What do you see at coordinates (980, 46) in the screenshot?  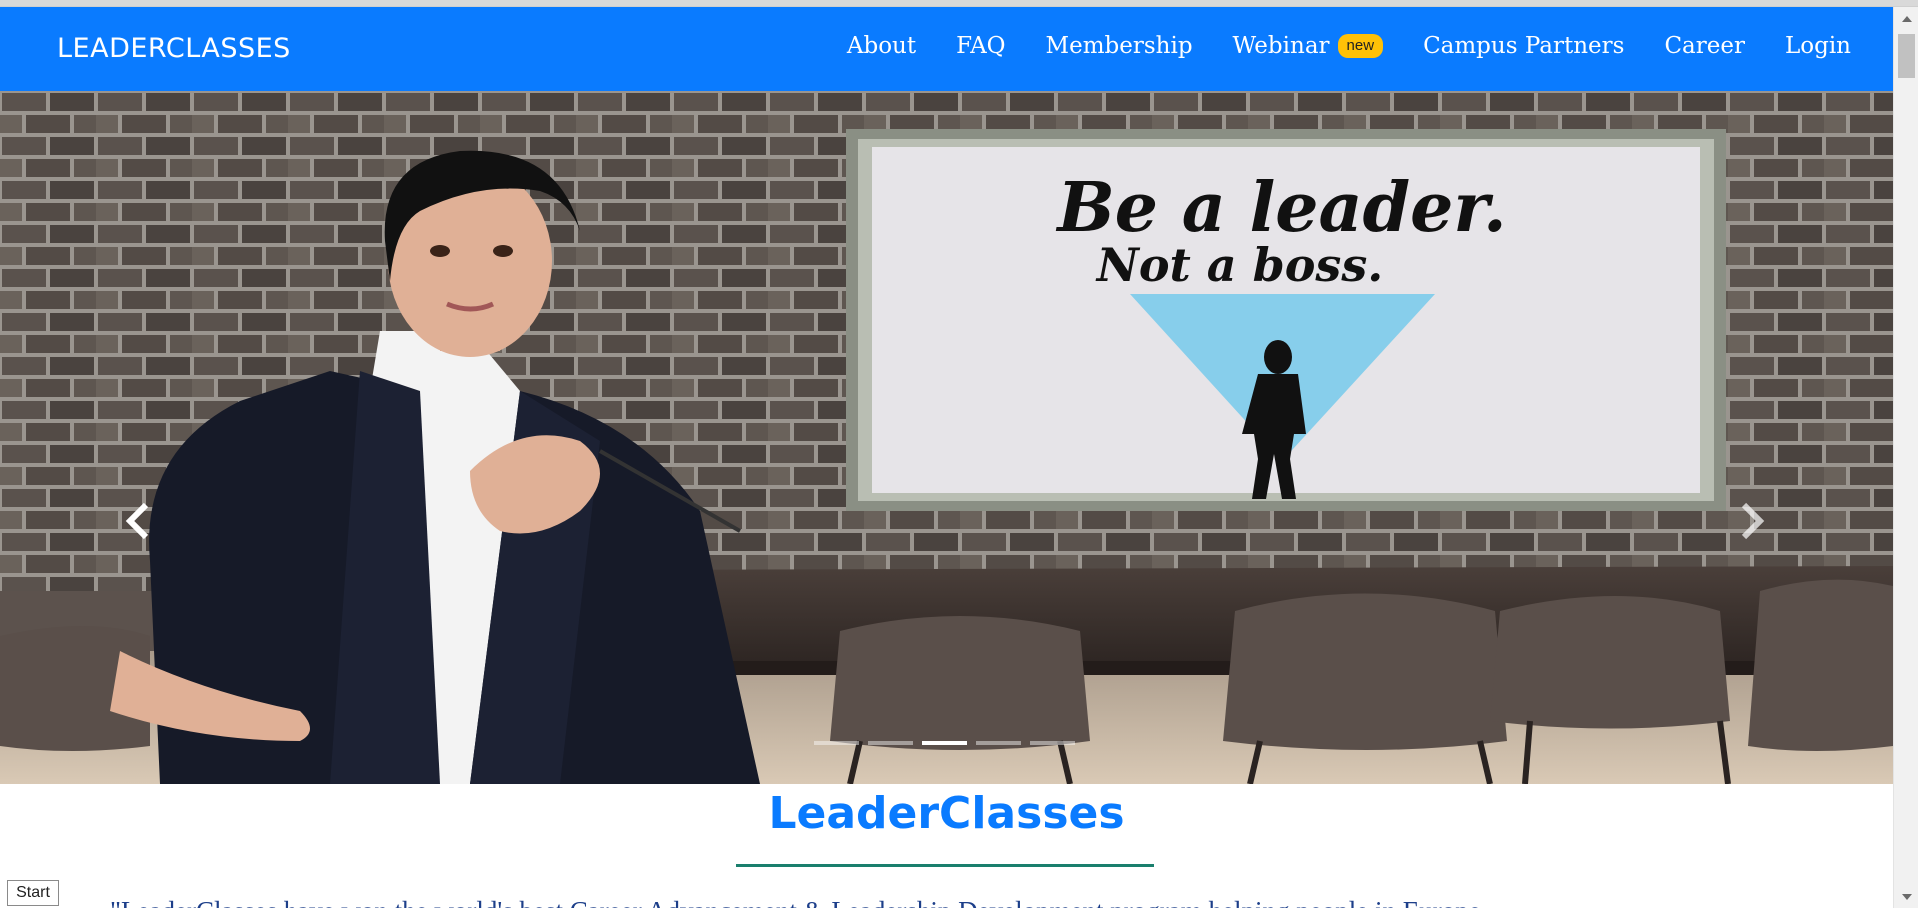 I see `nav-faq: FAQ` at bounding box center [980, 46].